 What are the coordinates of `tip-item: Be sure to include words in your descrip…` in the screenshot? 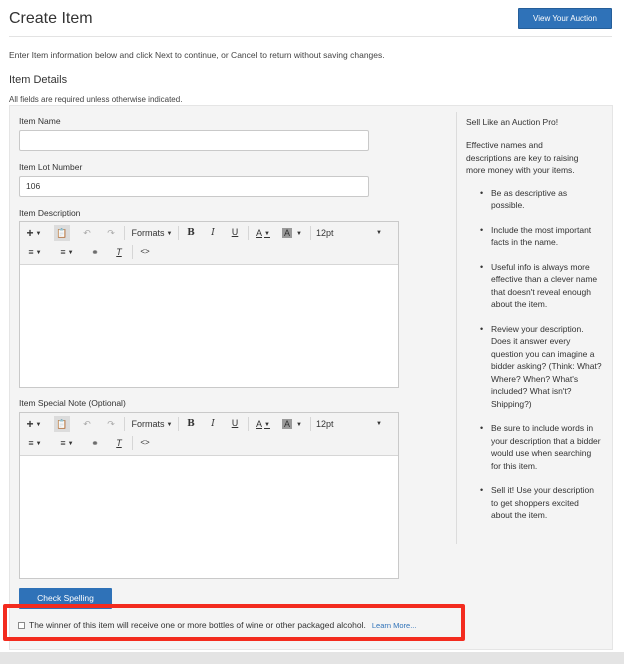 It's located at (534, 447).